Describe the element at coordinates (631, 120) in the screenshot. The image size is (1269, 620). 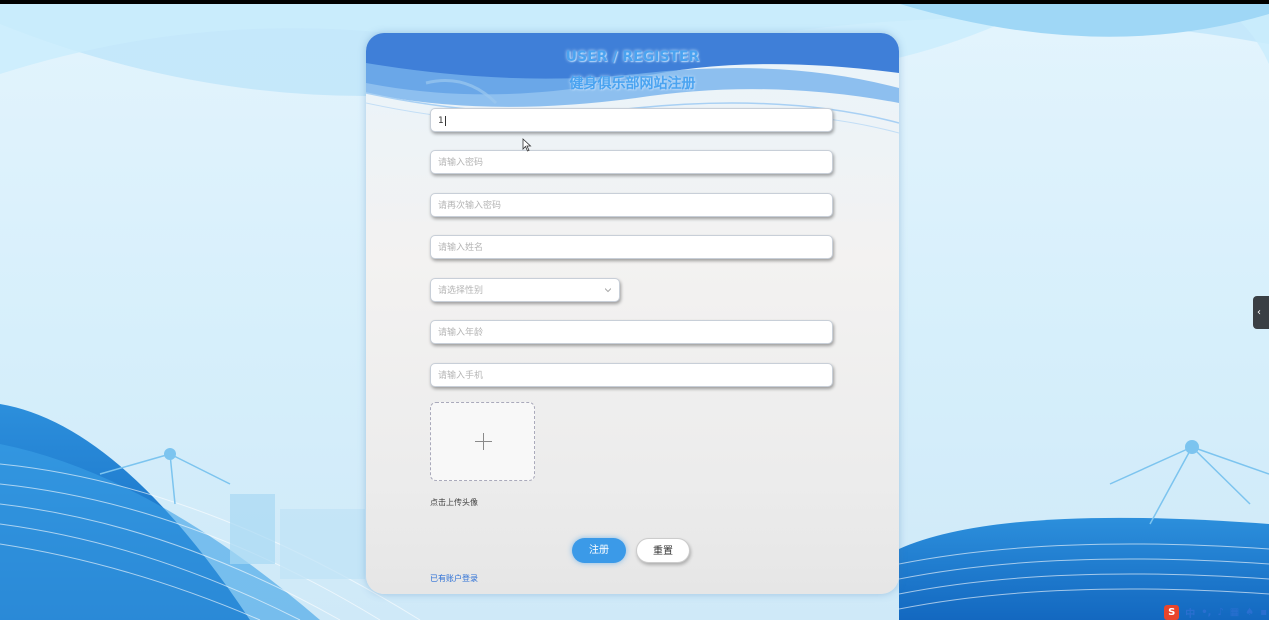
I see `account-input: 1` at that location.